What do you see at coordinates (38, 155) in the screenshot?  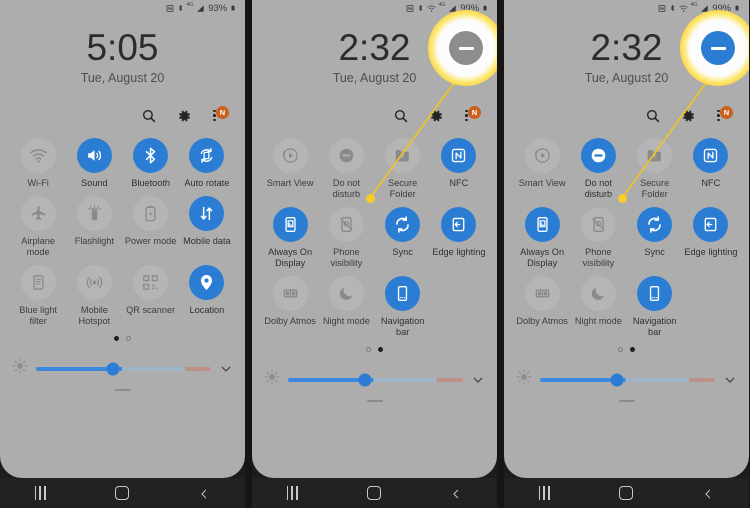 I see `wifi-icon` at bounding box center [38, 155].